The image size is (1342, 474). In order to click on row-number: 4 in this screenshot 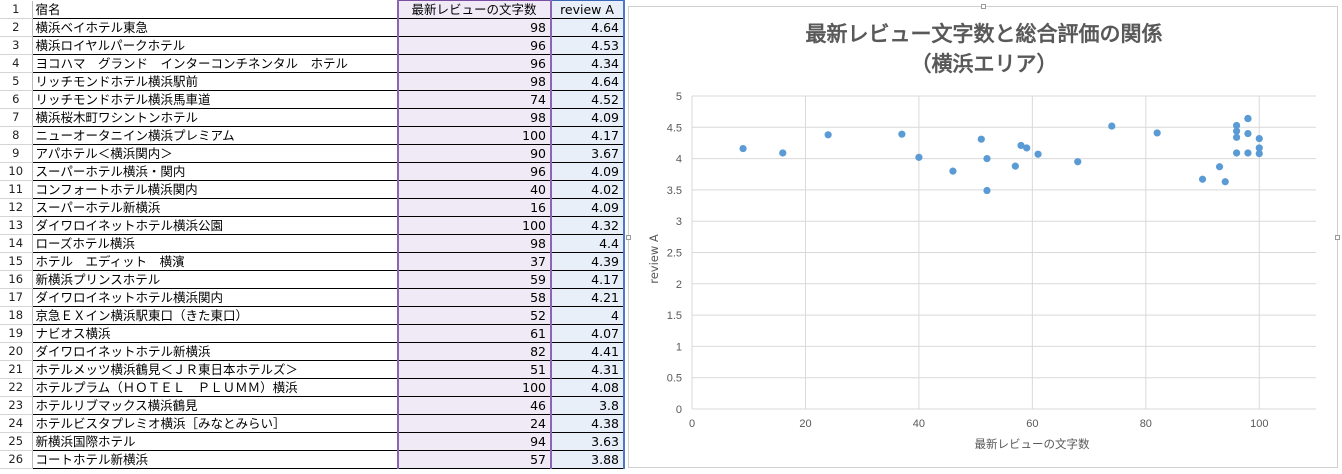, I will do `click(16, 63)`.